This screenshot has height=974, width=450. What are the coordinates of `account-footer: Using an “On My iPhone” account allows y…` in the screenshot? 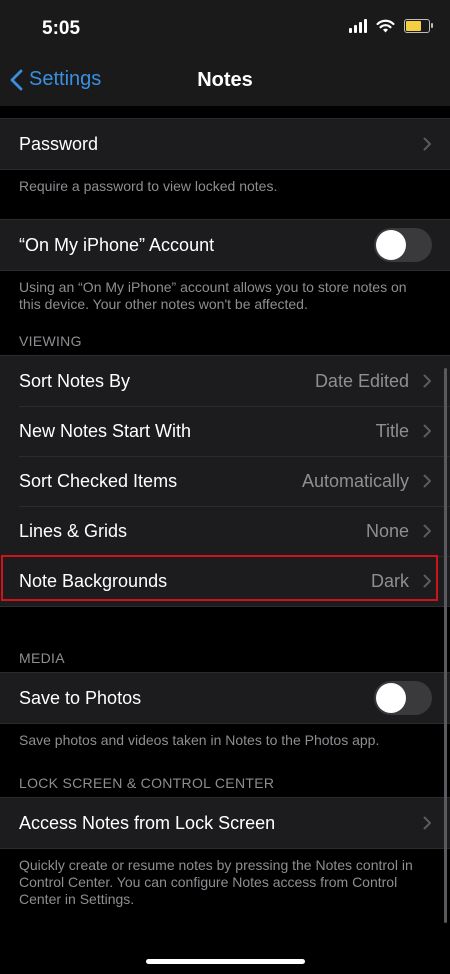 It's located at (213, 295).